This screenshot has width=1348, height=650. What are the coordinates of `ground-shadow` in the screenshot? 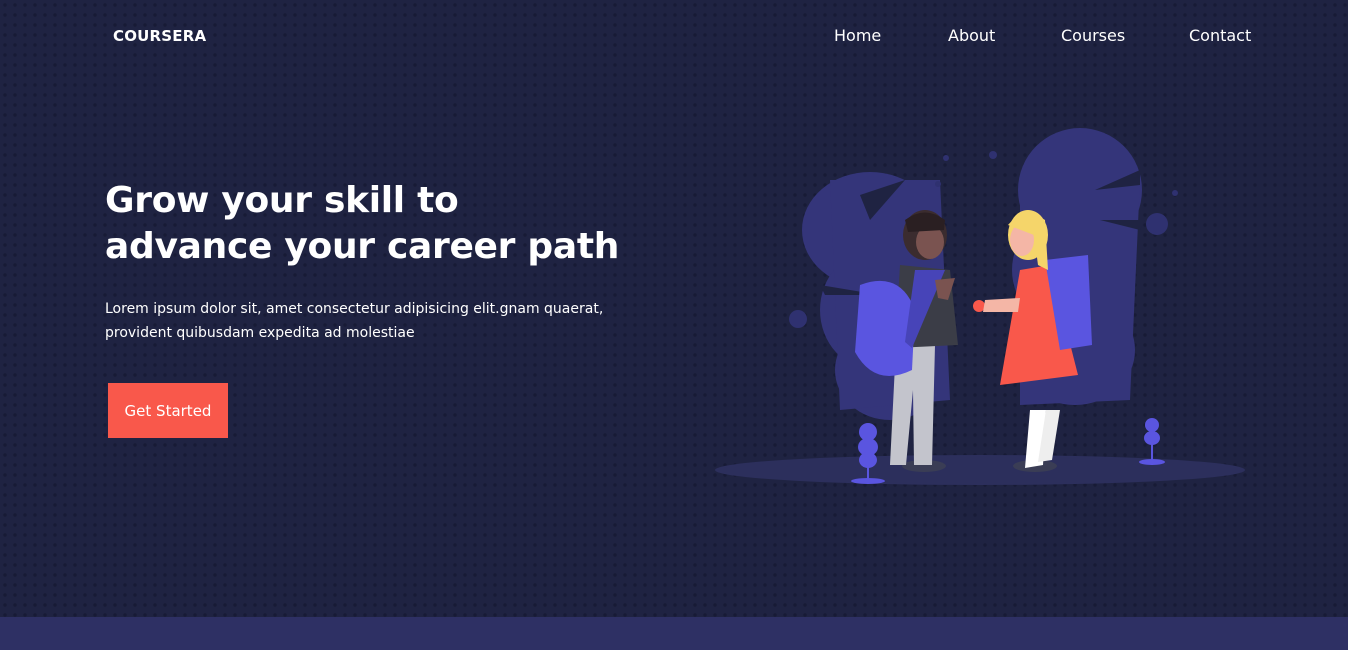 It's located at (980, 470).